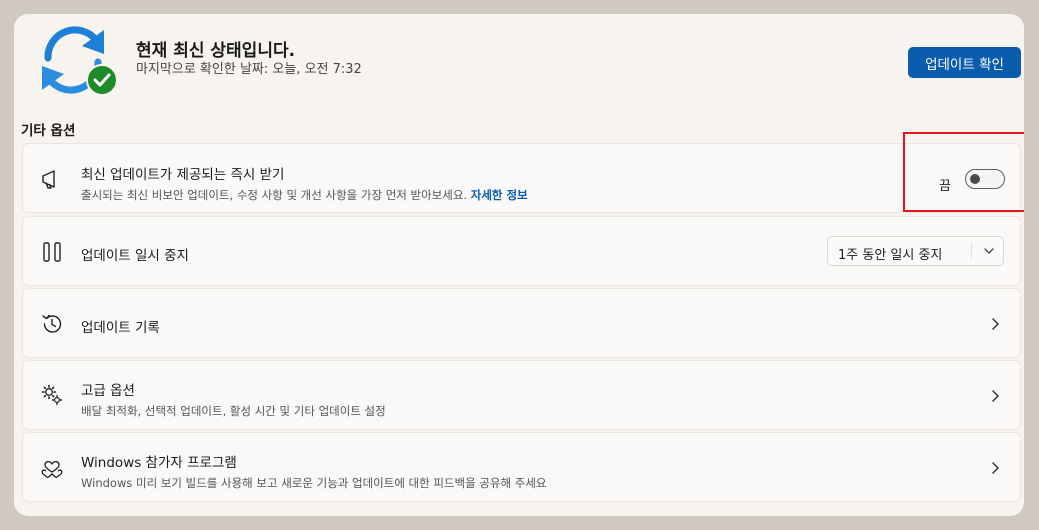 The image size is (1039, 530). I want to click on advanced-options-title: 고급 옵션, so click(108, 391).